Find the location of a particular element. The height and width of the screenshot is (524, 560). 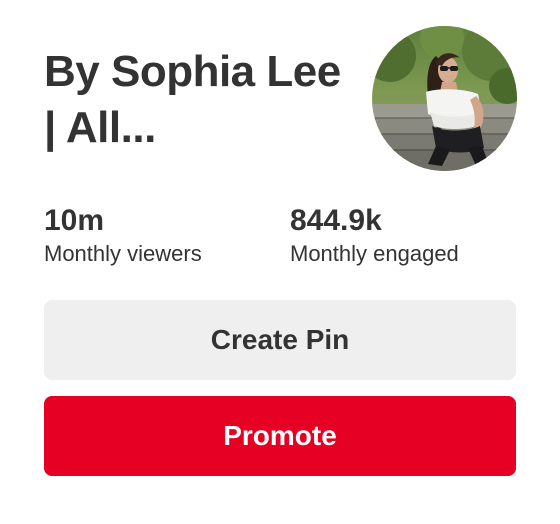

stat-label: Monthly viewers is located at coordinates (123, 253).